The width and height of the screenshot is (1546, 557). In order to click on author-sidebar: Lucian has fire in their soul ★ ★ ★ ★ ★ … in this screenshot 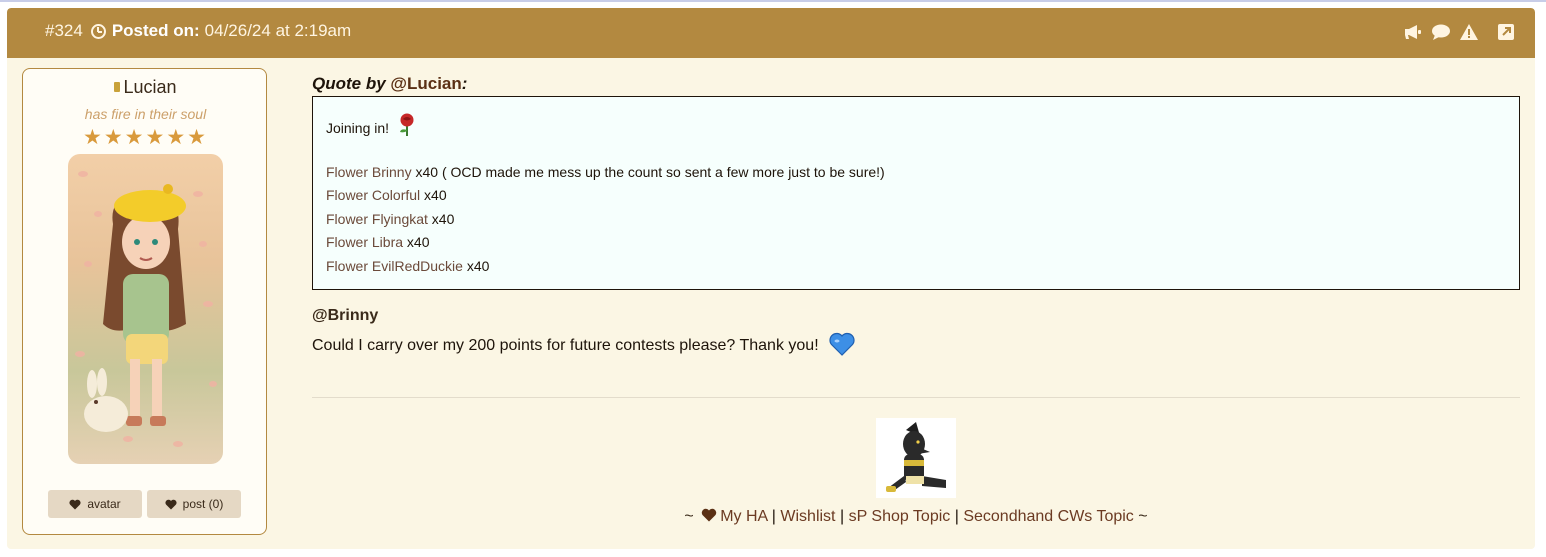, I will do `click(144, 301)`.